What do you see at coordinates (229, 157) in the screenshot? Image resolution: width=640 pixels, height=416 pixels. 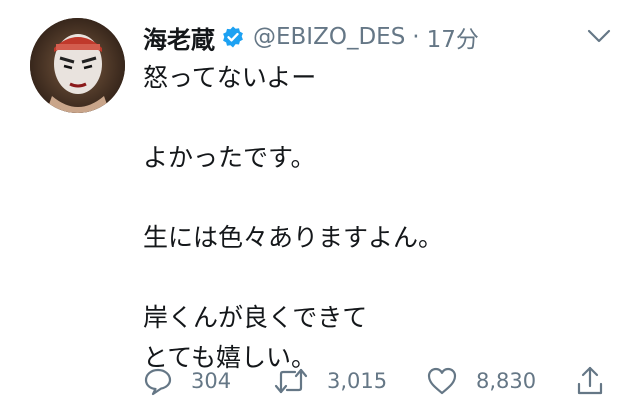 I see `tweet-line: よかったです。` at bounding box center [229, 157].